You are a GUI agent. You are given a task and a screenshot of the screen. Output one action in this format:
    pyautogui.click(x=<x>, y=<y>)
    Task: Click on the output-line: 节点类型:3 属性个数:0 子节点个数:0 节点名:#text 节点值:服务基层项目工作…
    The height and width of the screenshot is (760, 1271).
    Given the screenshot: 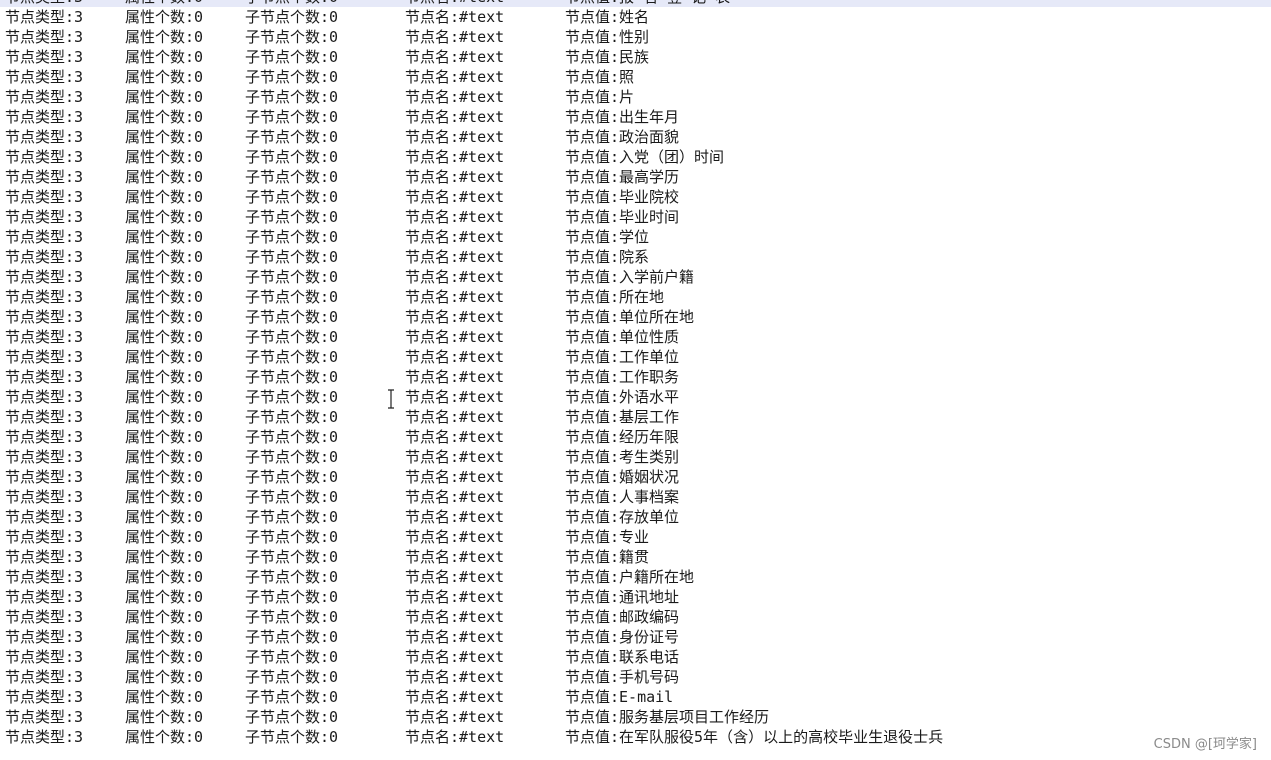 What is the action you would take?
    pyautogui.click(x=635, y=717)
    